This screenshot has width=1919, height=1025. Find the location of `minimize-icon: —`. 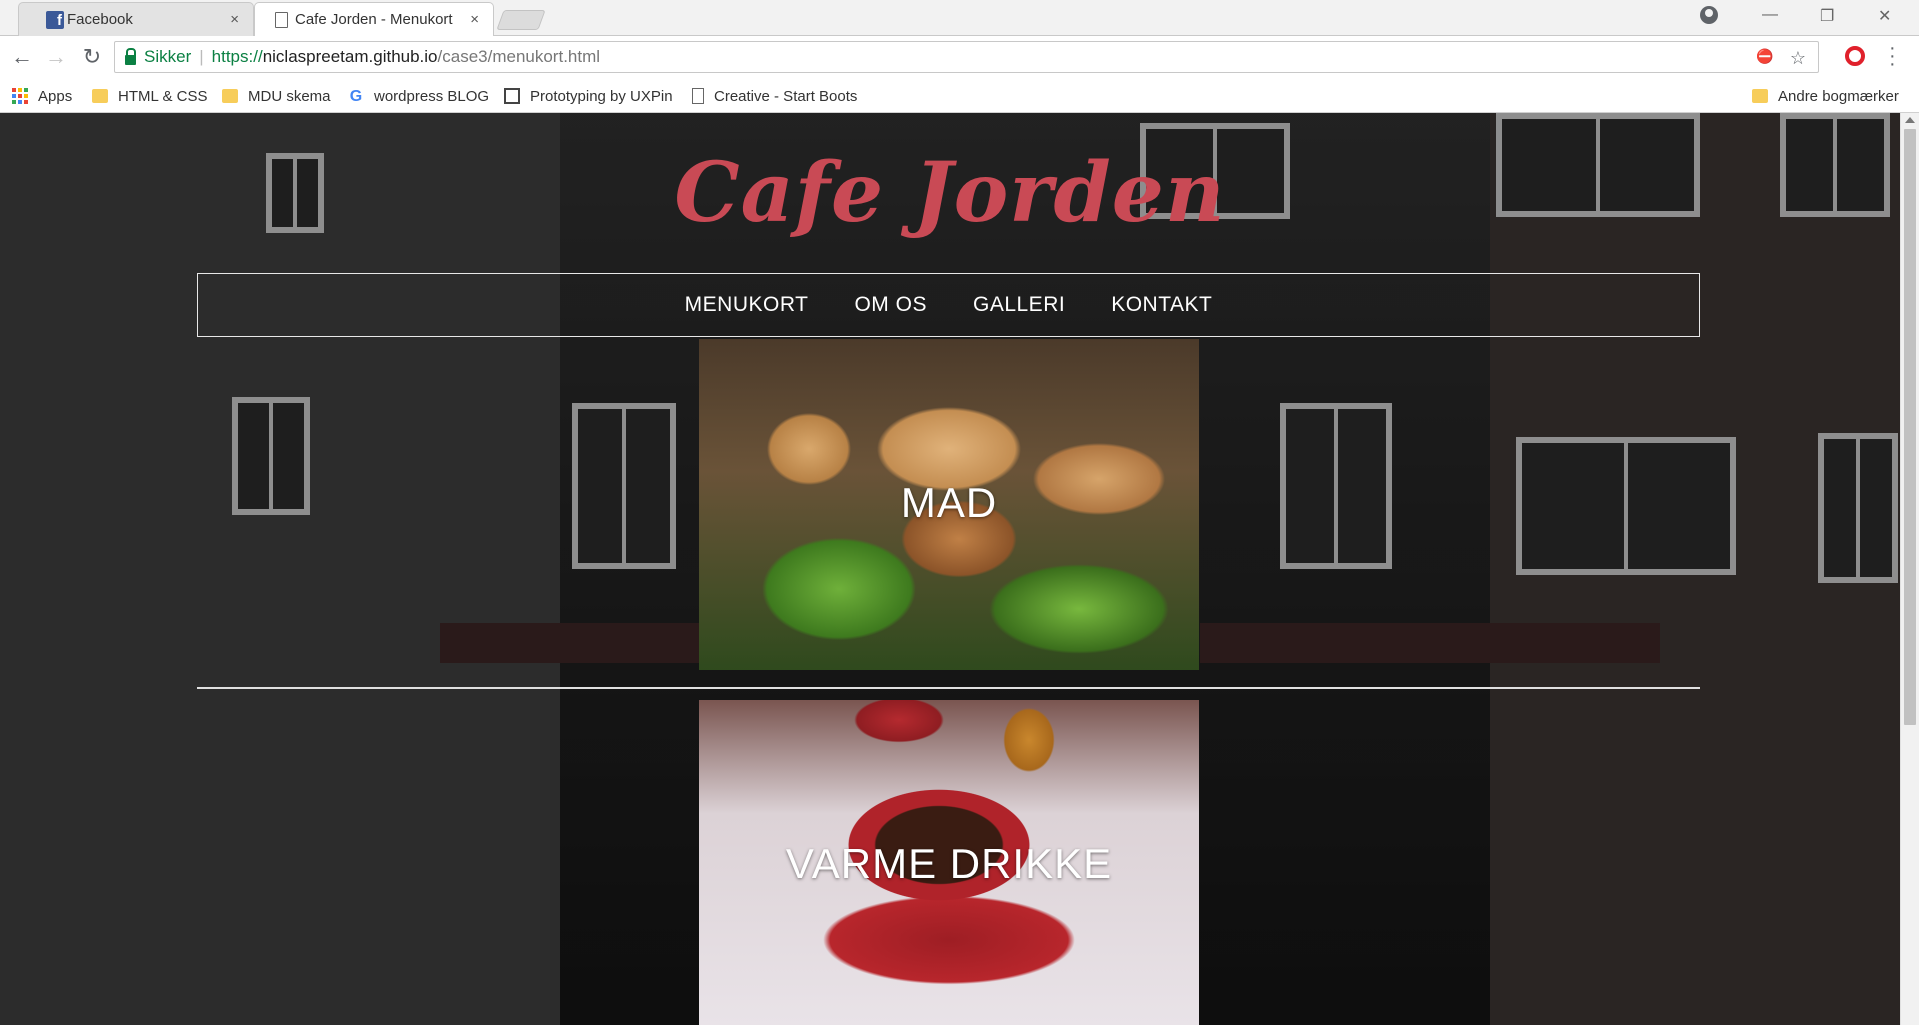

minimize-icon: — is located at coordinates (1770, 15).